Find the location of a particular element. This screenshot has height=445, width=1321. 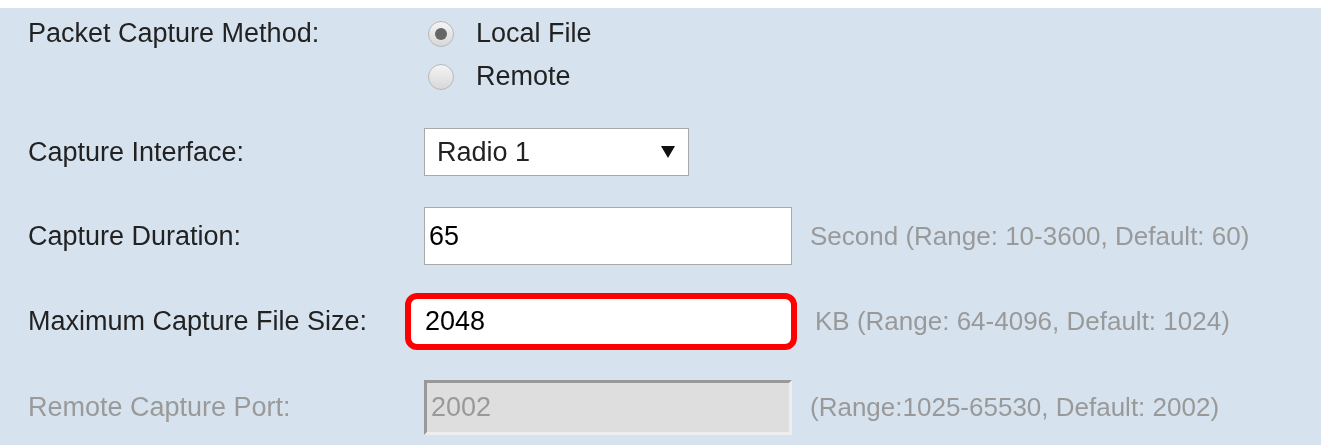

field-label: Capture Duration: is located at coordinates (135, 236).